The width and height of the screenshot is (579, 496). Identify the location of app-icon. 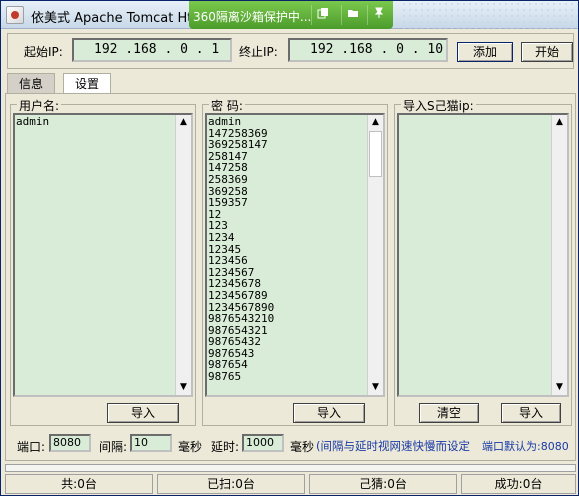
(15, 15).